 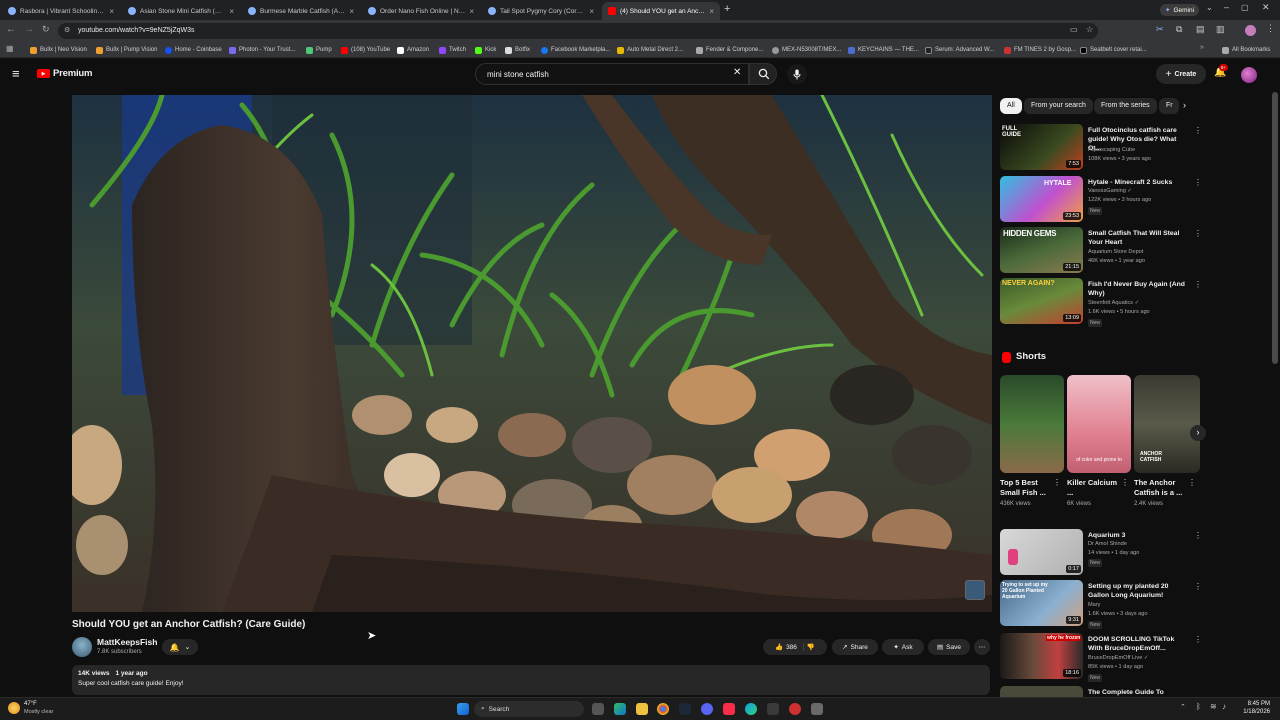 What do you see at coordinates (82, 647) in the screenshot?
I see `channel-avatar` at bounding box center [82, 647].